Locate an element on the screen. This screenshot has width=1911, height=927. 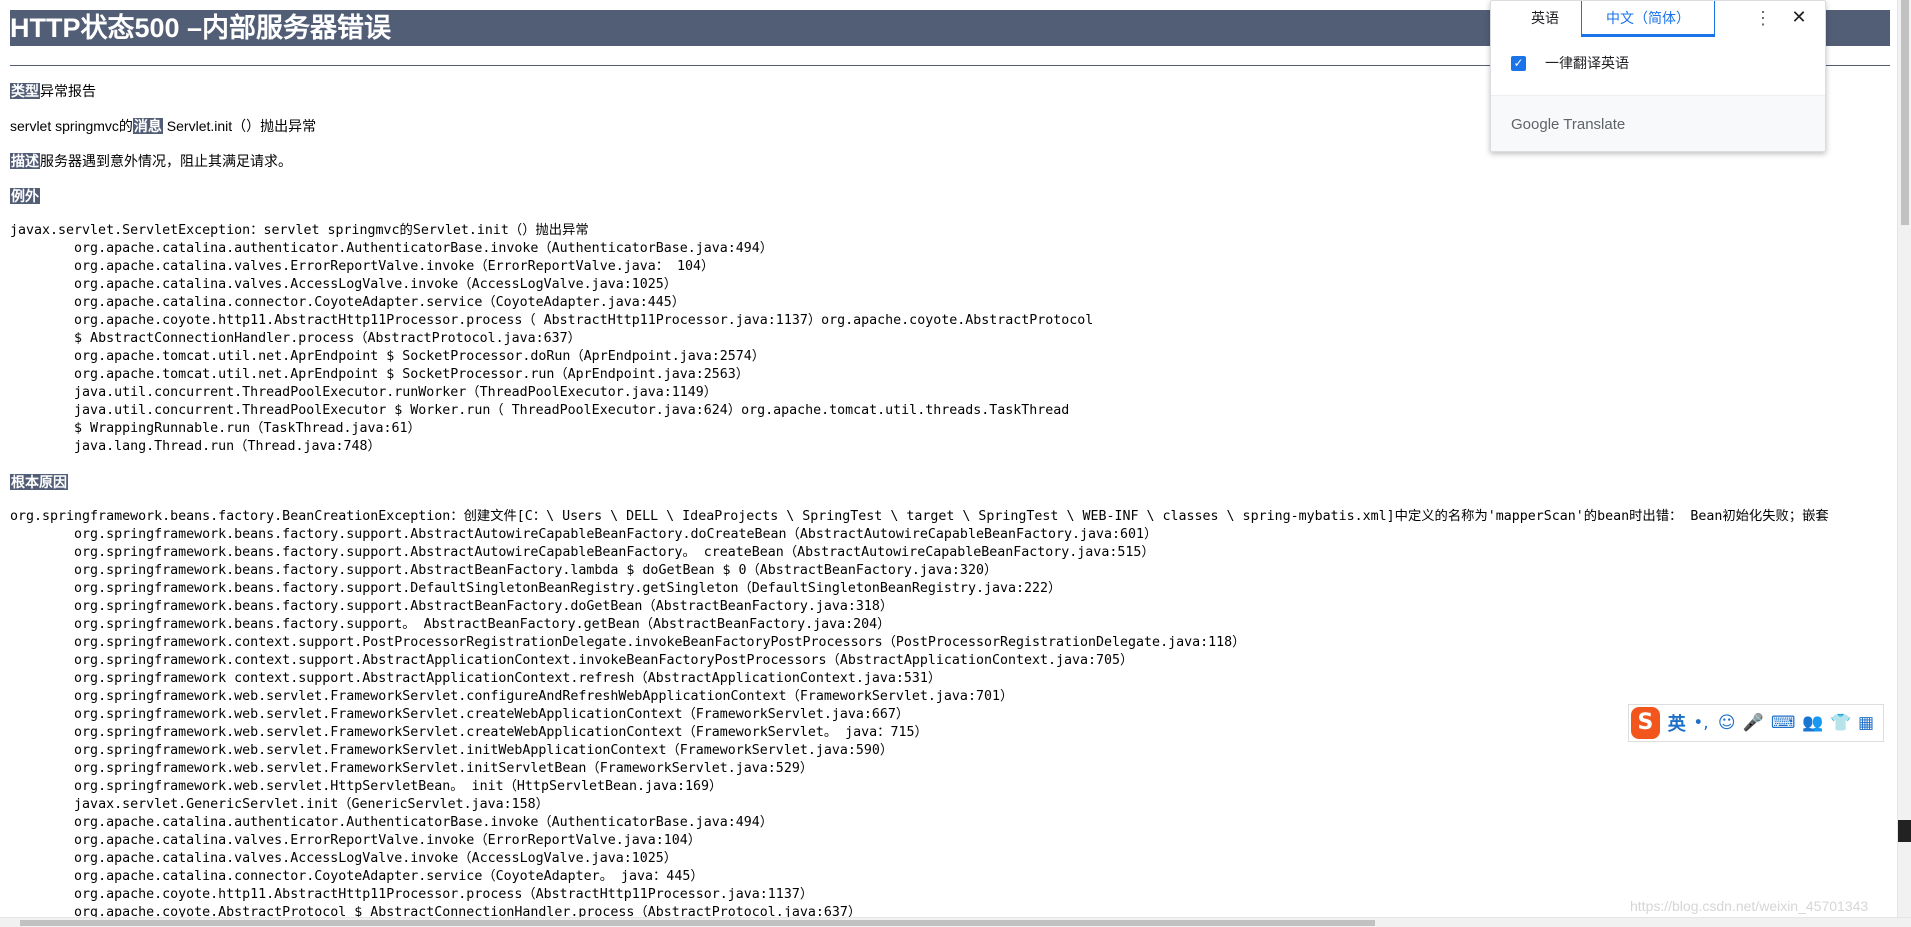
exception-heading: 例外 is located at coordinates (948, 196).